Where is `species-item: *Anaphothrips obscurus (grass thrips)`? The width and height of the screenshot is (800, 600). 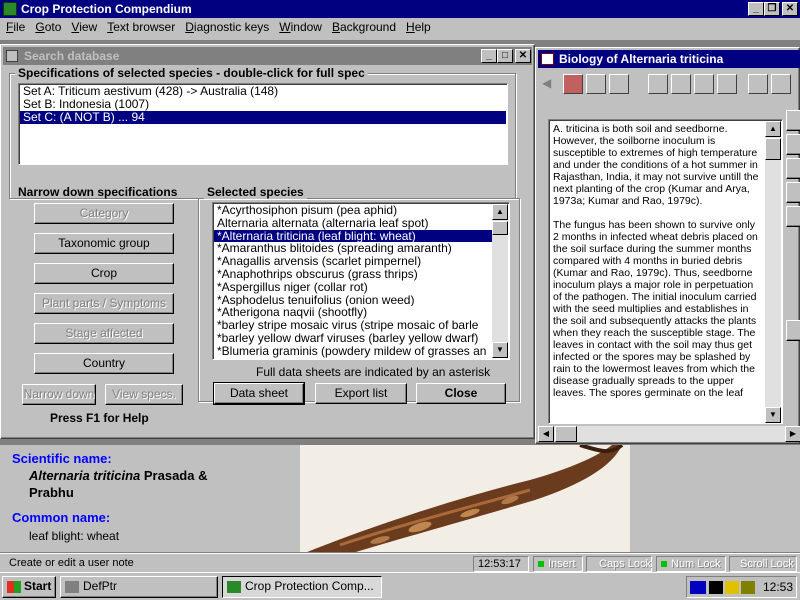
species-item: *Anaphothrips obscurus (grass thrips) is located at coordinates (353, 274).